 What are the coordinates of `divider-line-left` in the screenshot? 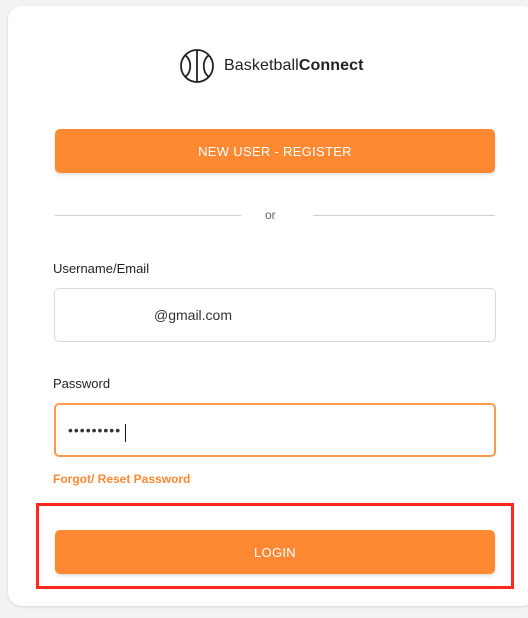 It's located at (148, 215).